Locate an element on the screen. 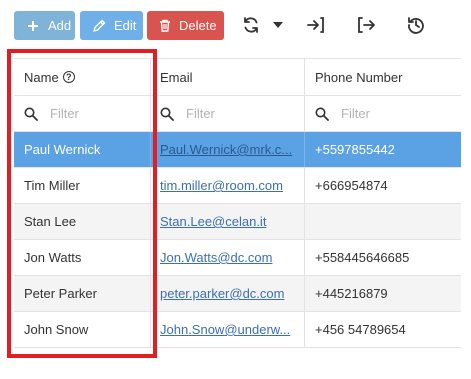 Image resolution: width=471 pixels, height=379 pixels. column-header-email-label: Email is located at coordinates (176, 77).